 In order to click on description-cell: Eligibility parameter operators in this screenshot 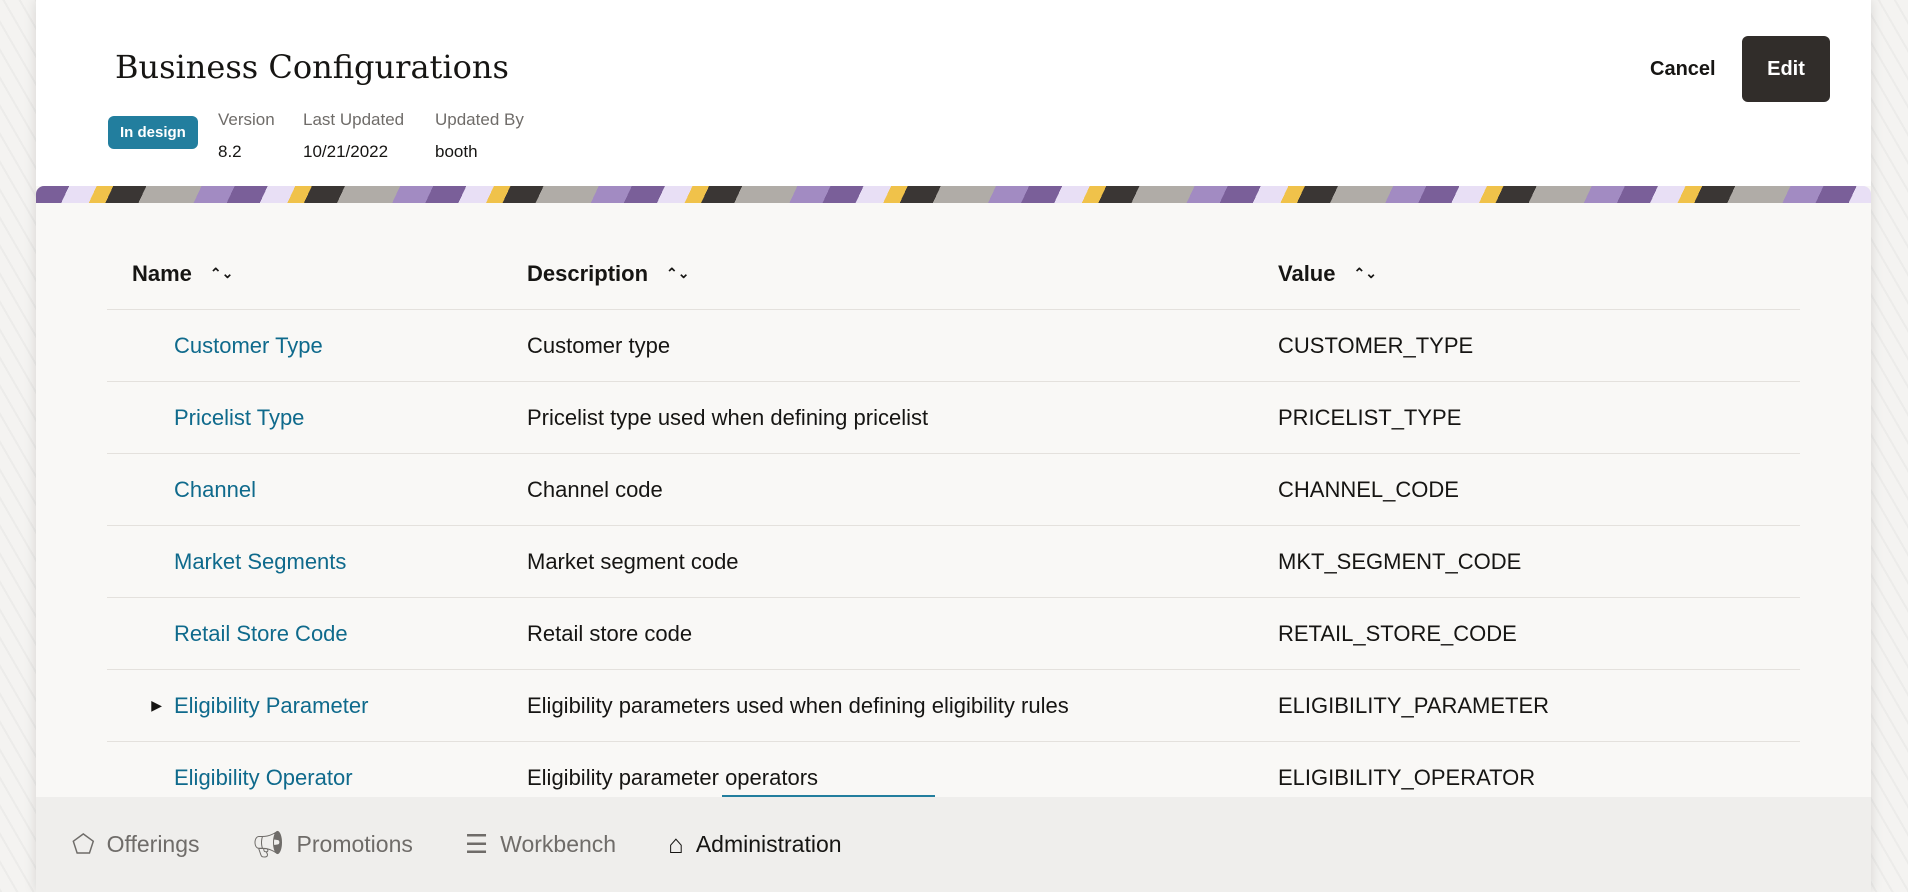, I will do `click(673, 777)`.